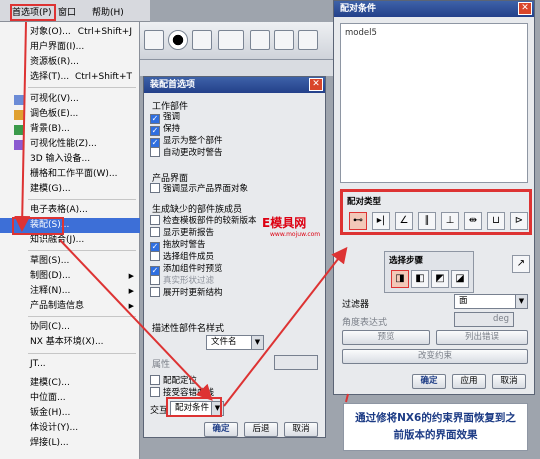  Describe the element at coordinates (285, 326) in the screenshot. I see `arrow-interaction-to-panel` at that location.